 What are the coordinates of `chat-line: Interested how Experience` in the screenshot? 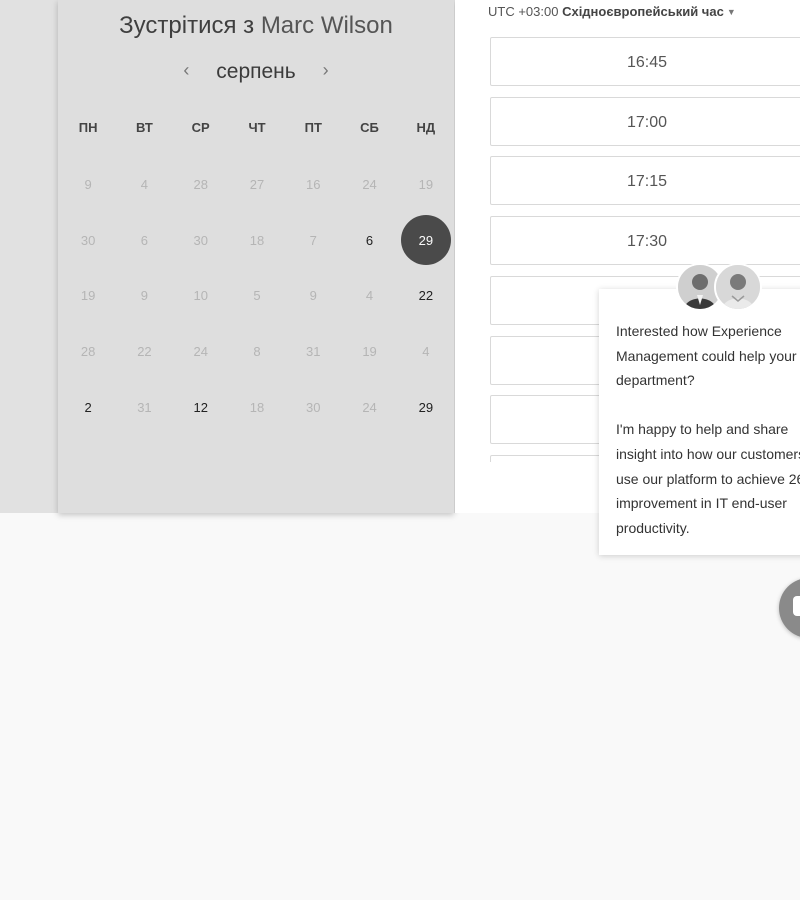 It's located at (699, 331).